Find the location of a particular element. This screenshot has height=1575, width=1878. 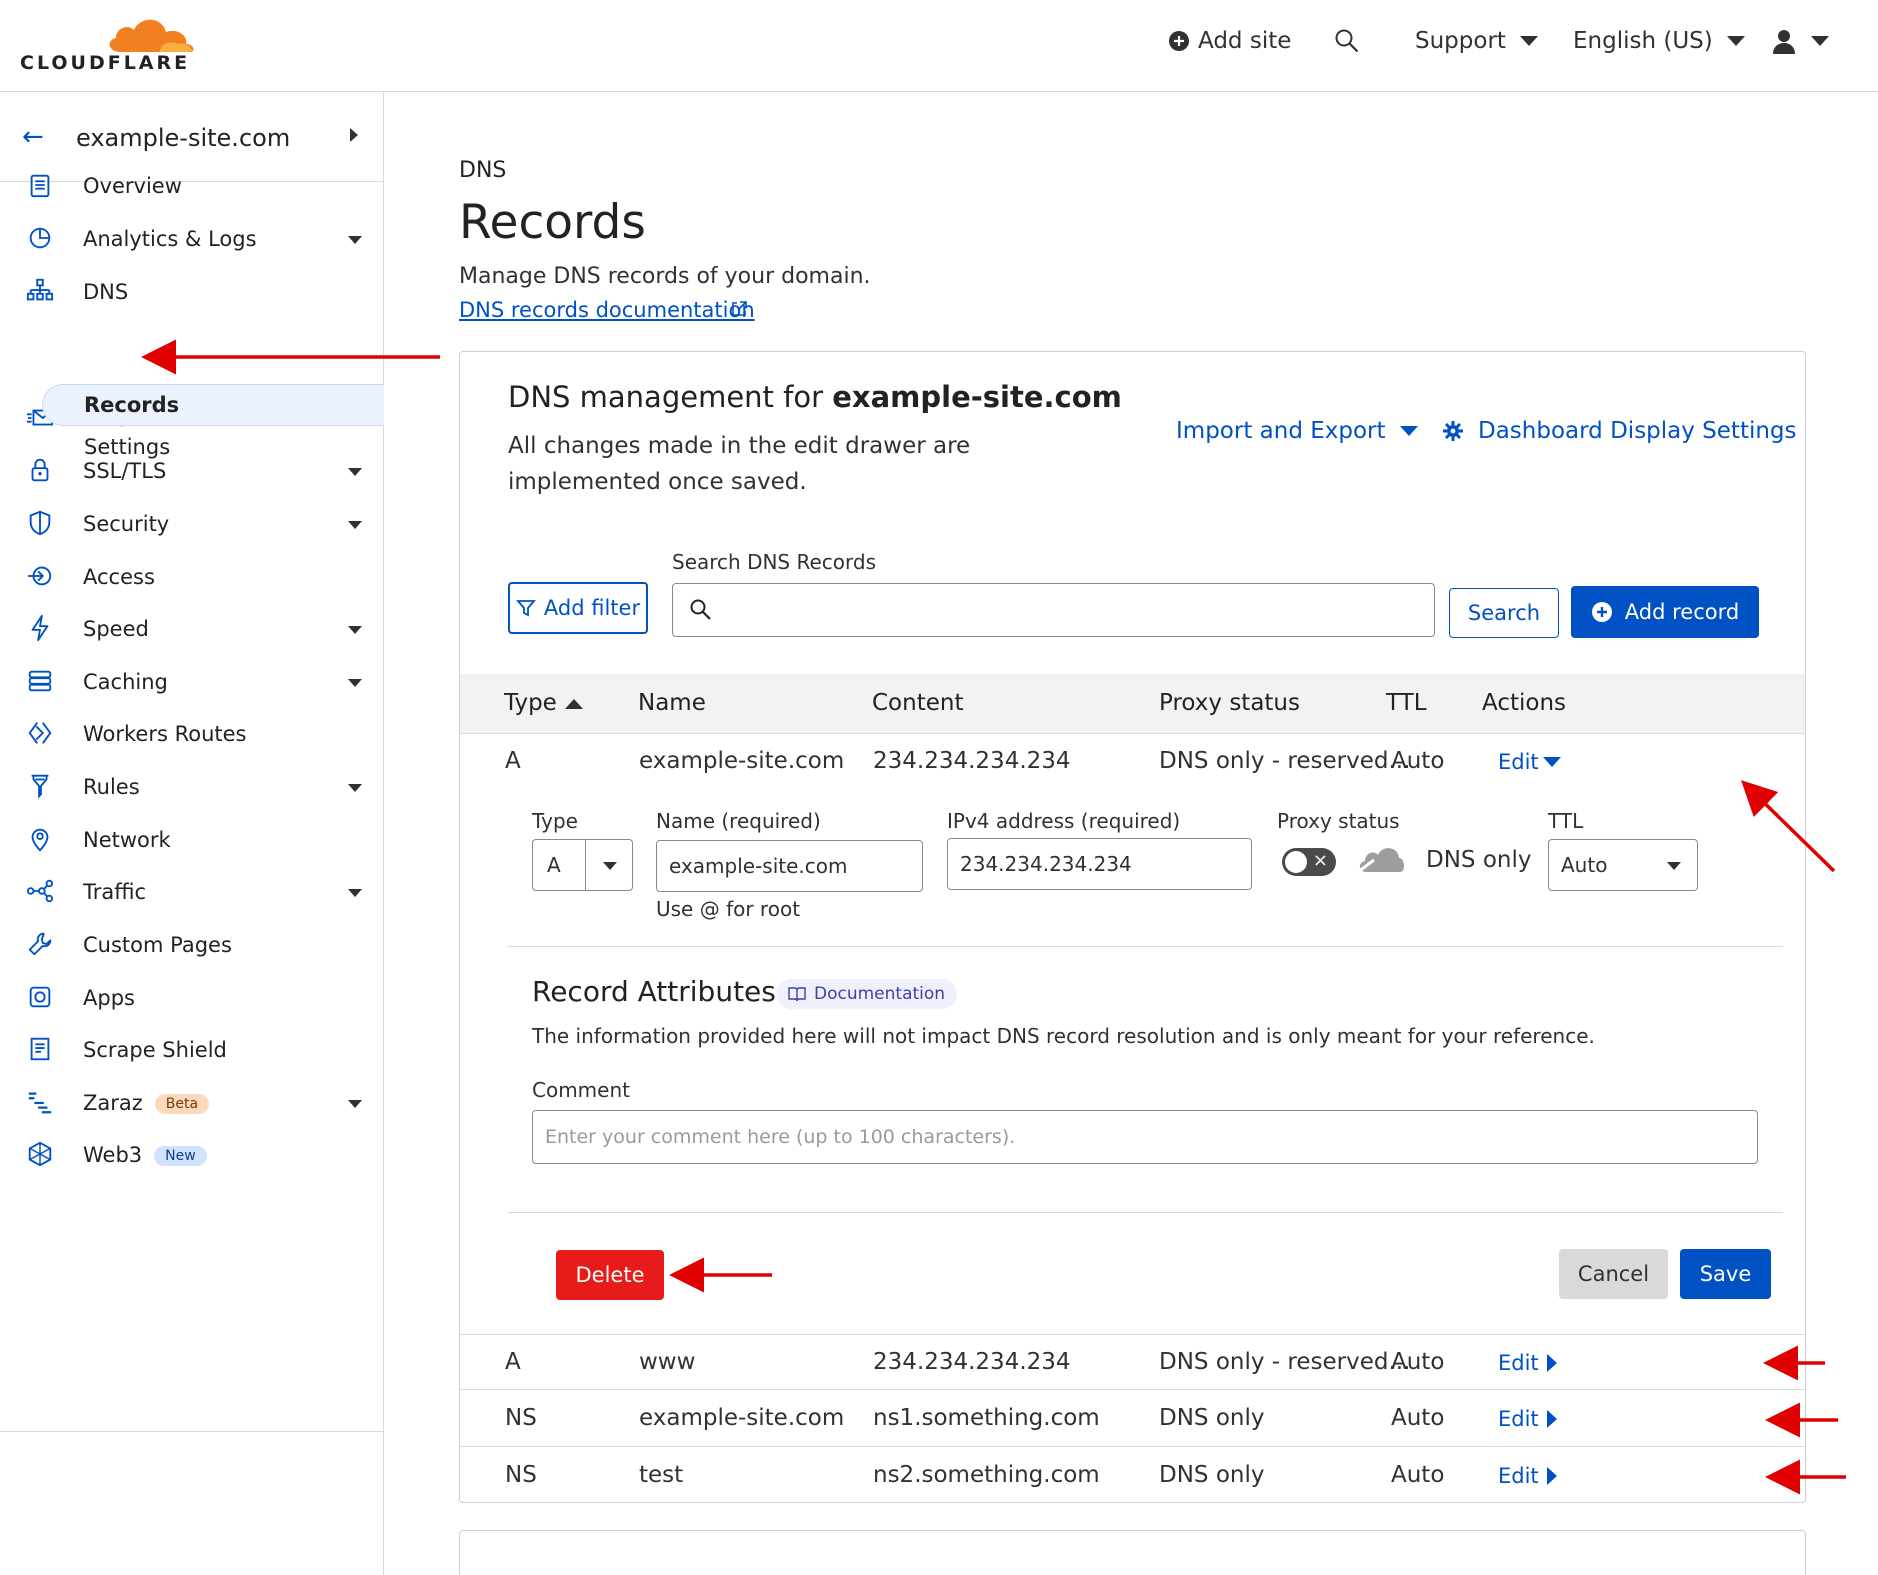

edit-label: Edit is located at coordinates (1518, 1363).